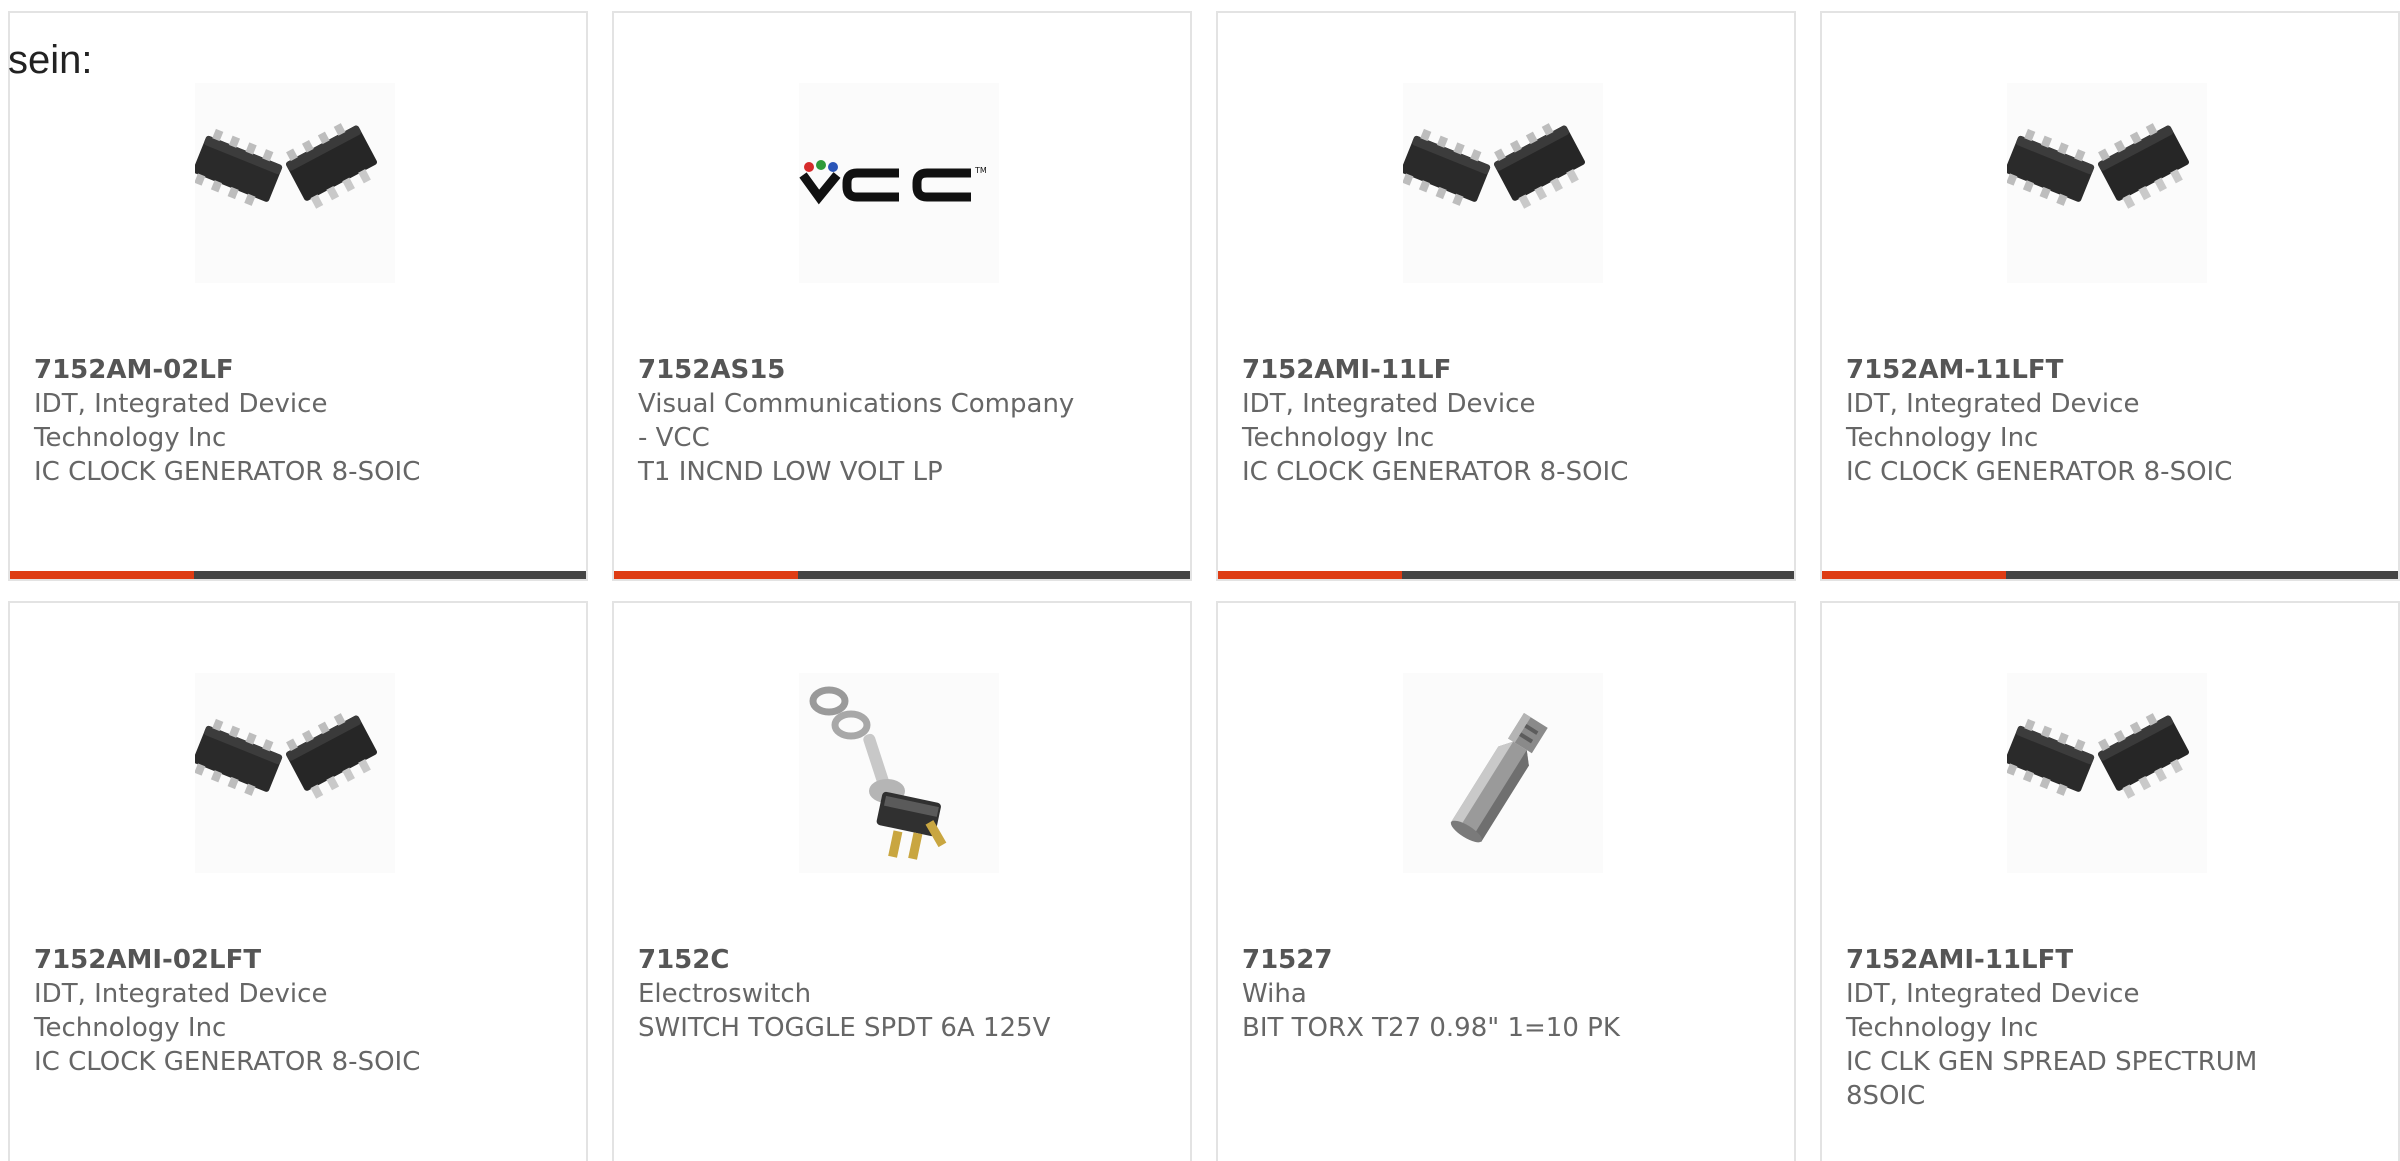  I want to click on part-number: 71527, so click(1462, 960).